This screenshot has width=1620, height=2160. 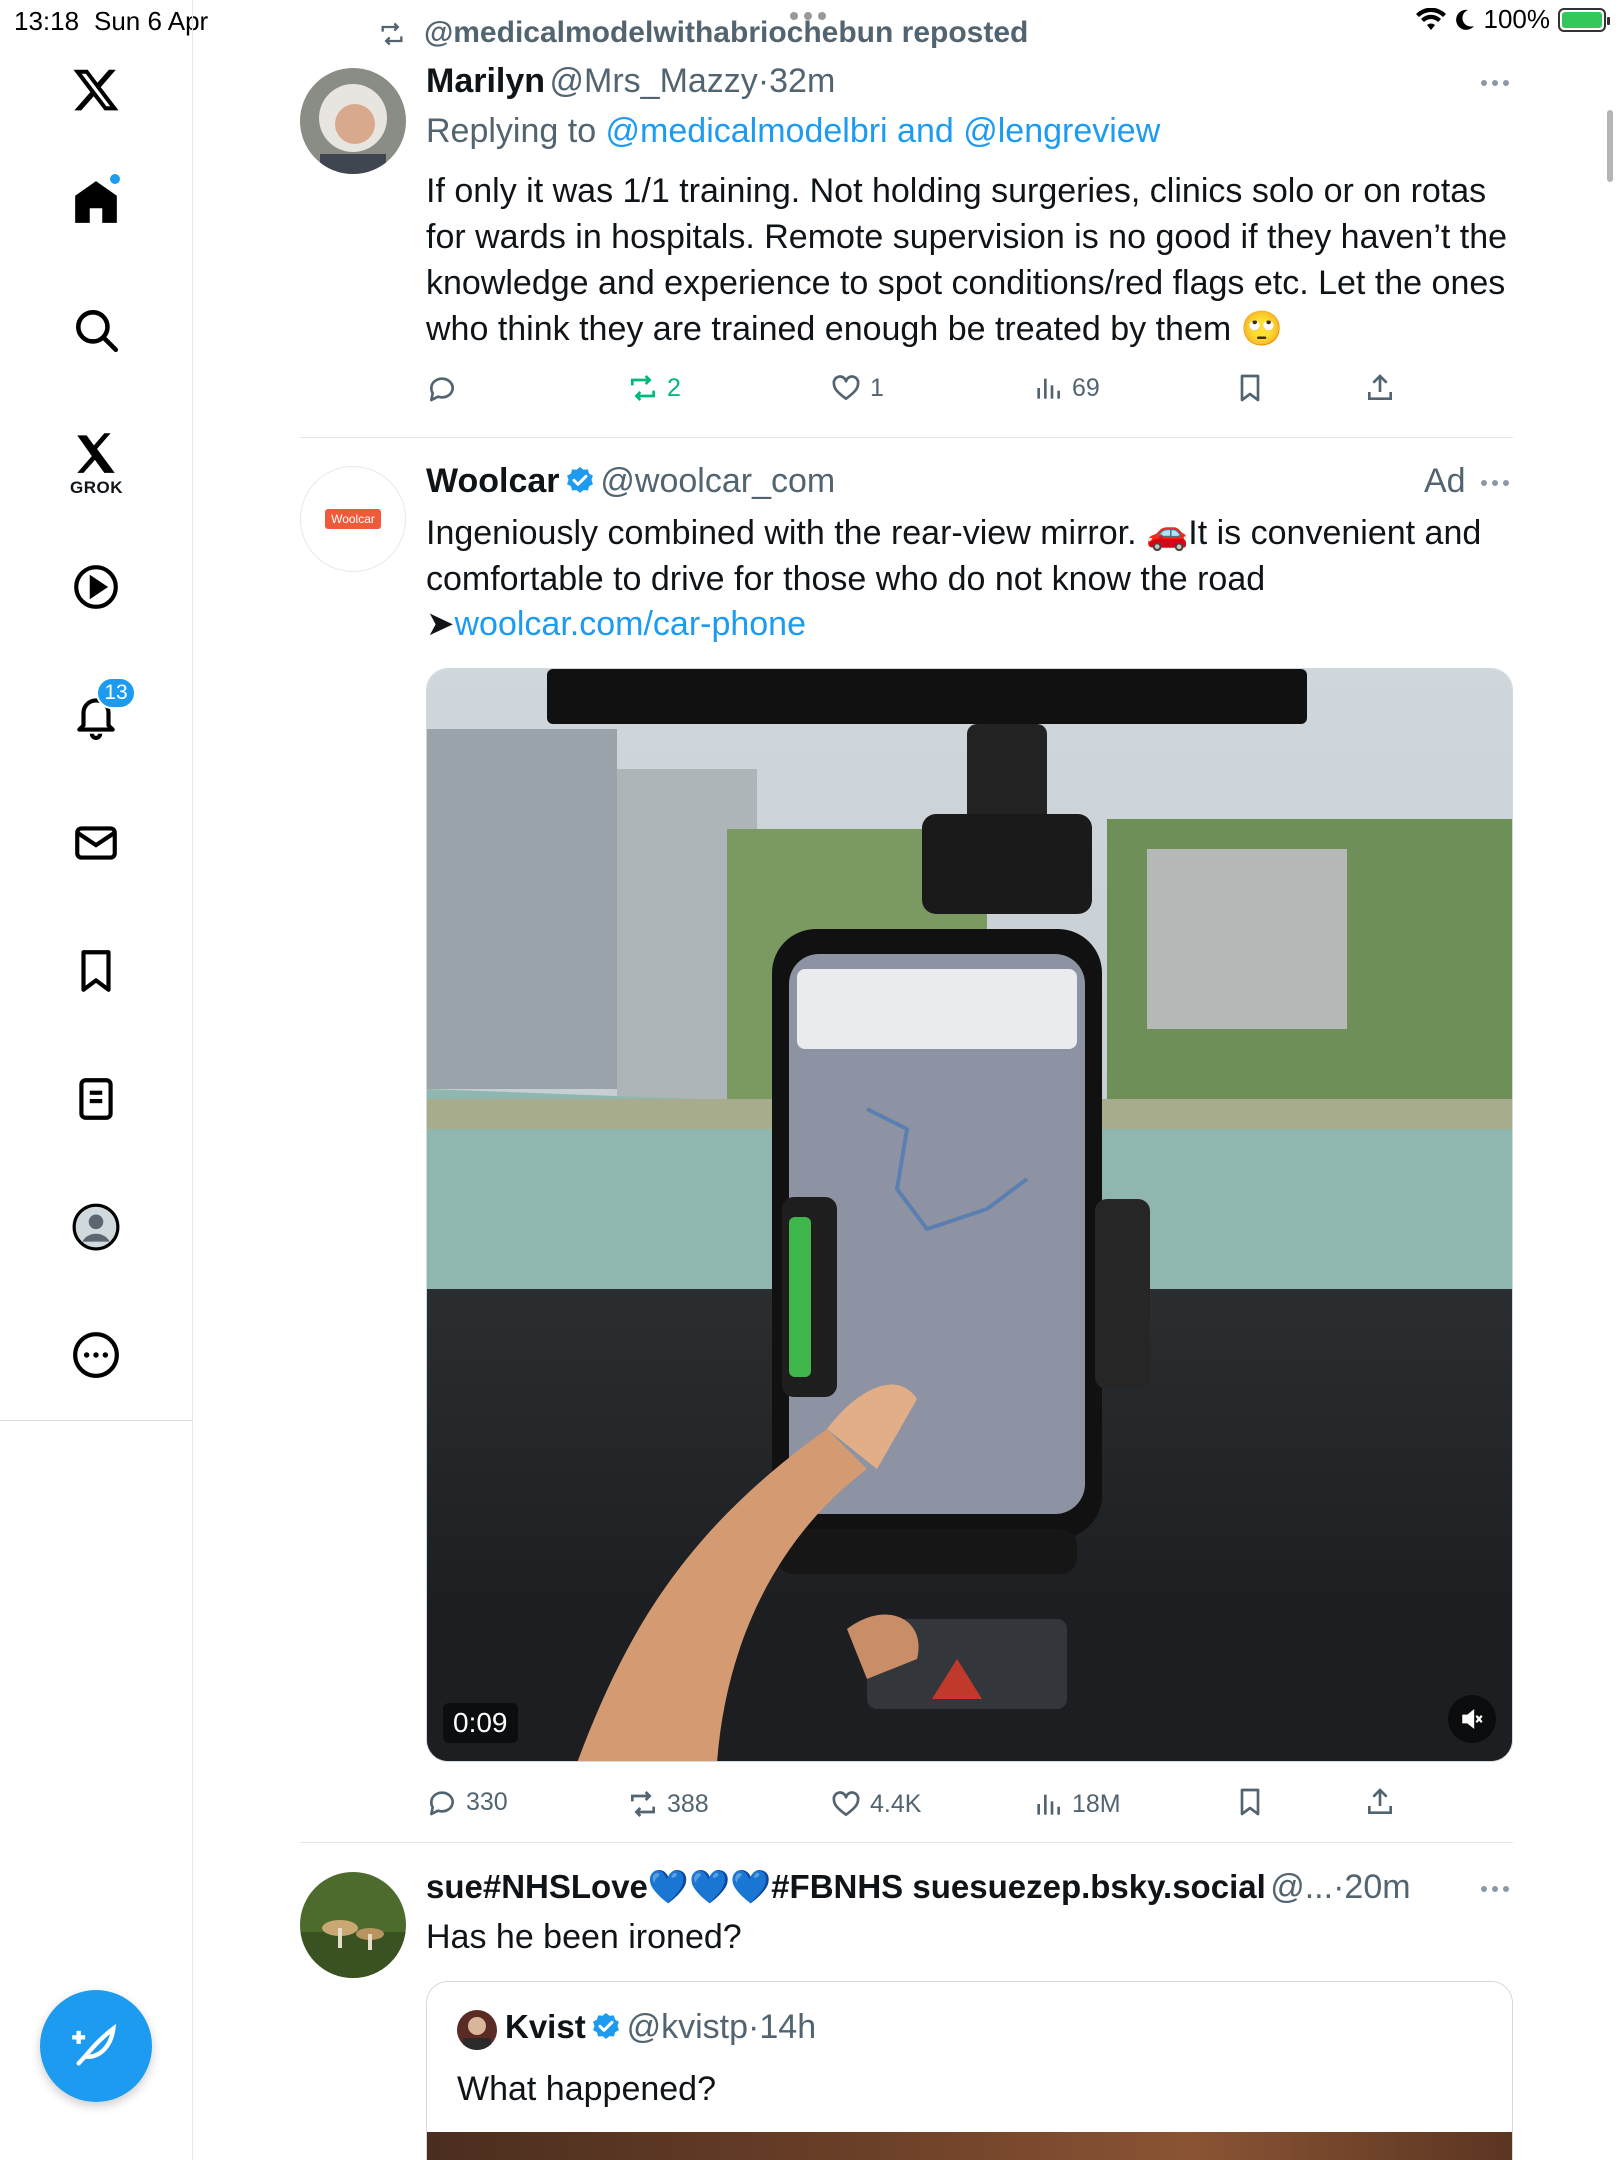 I want to click on avatar-woolcar: Woolcar, so click(x=353, y=519).